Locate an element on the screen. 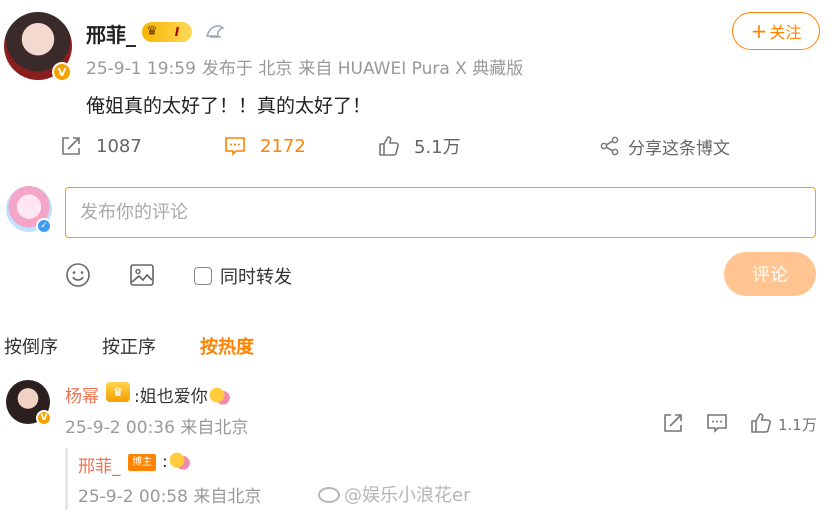 This screenshot has height=513, width=834. repost-checkbox: 同时转发 is located at coordinates (243, 276).